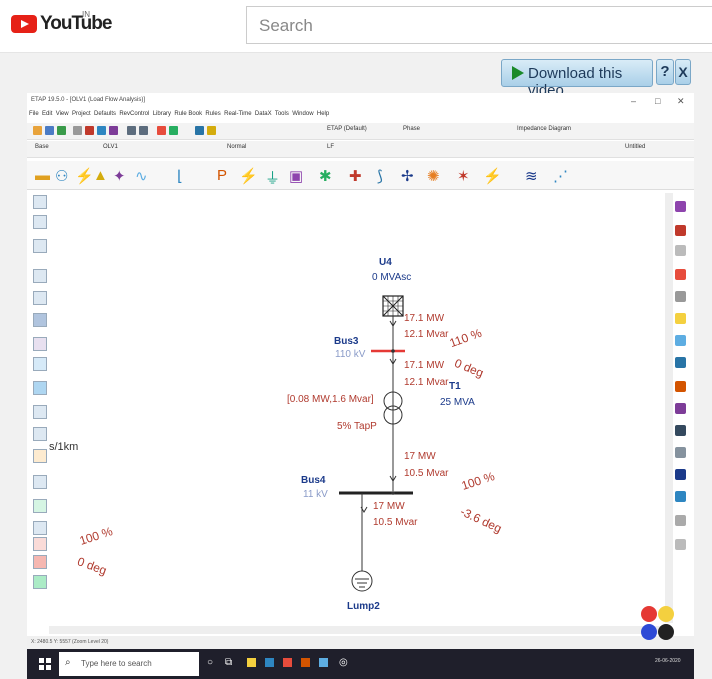  I want to click on palette-generator-icon, so click(40, 364).